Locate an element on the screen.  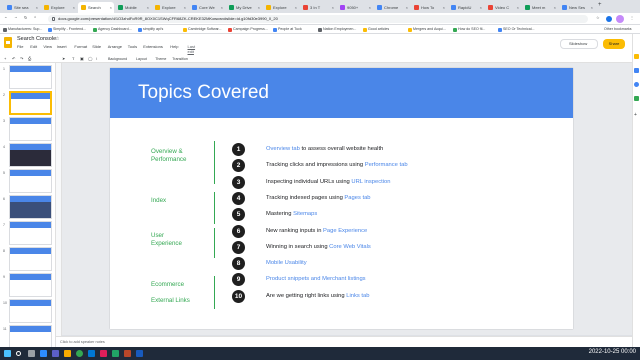
browser-tab: RapidU × is located at coordinates (466, 7).